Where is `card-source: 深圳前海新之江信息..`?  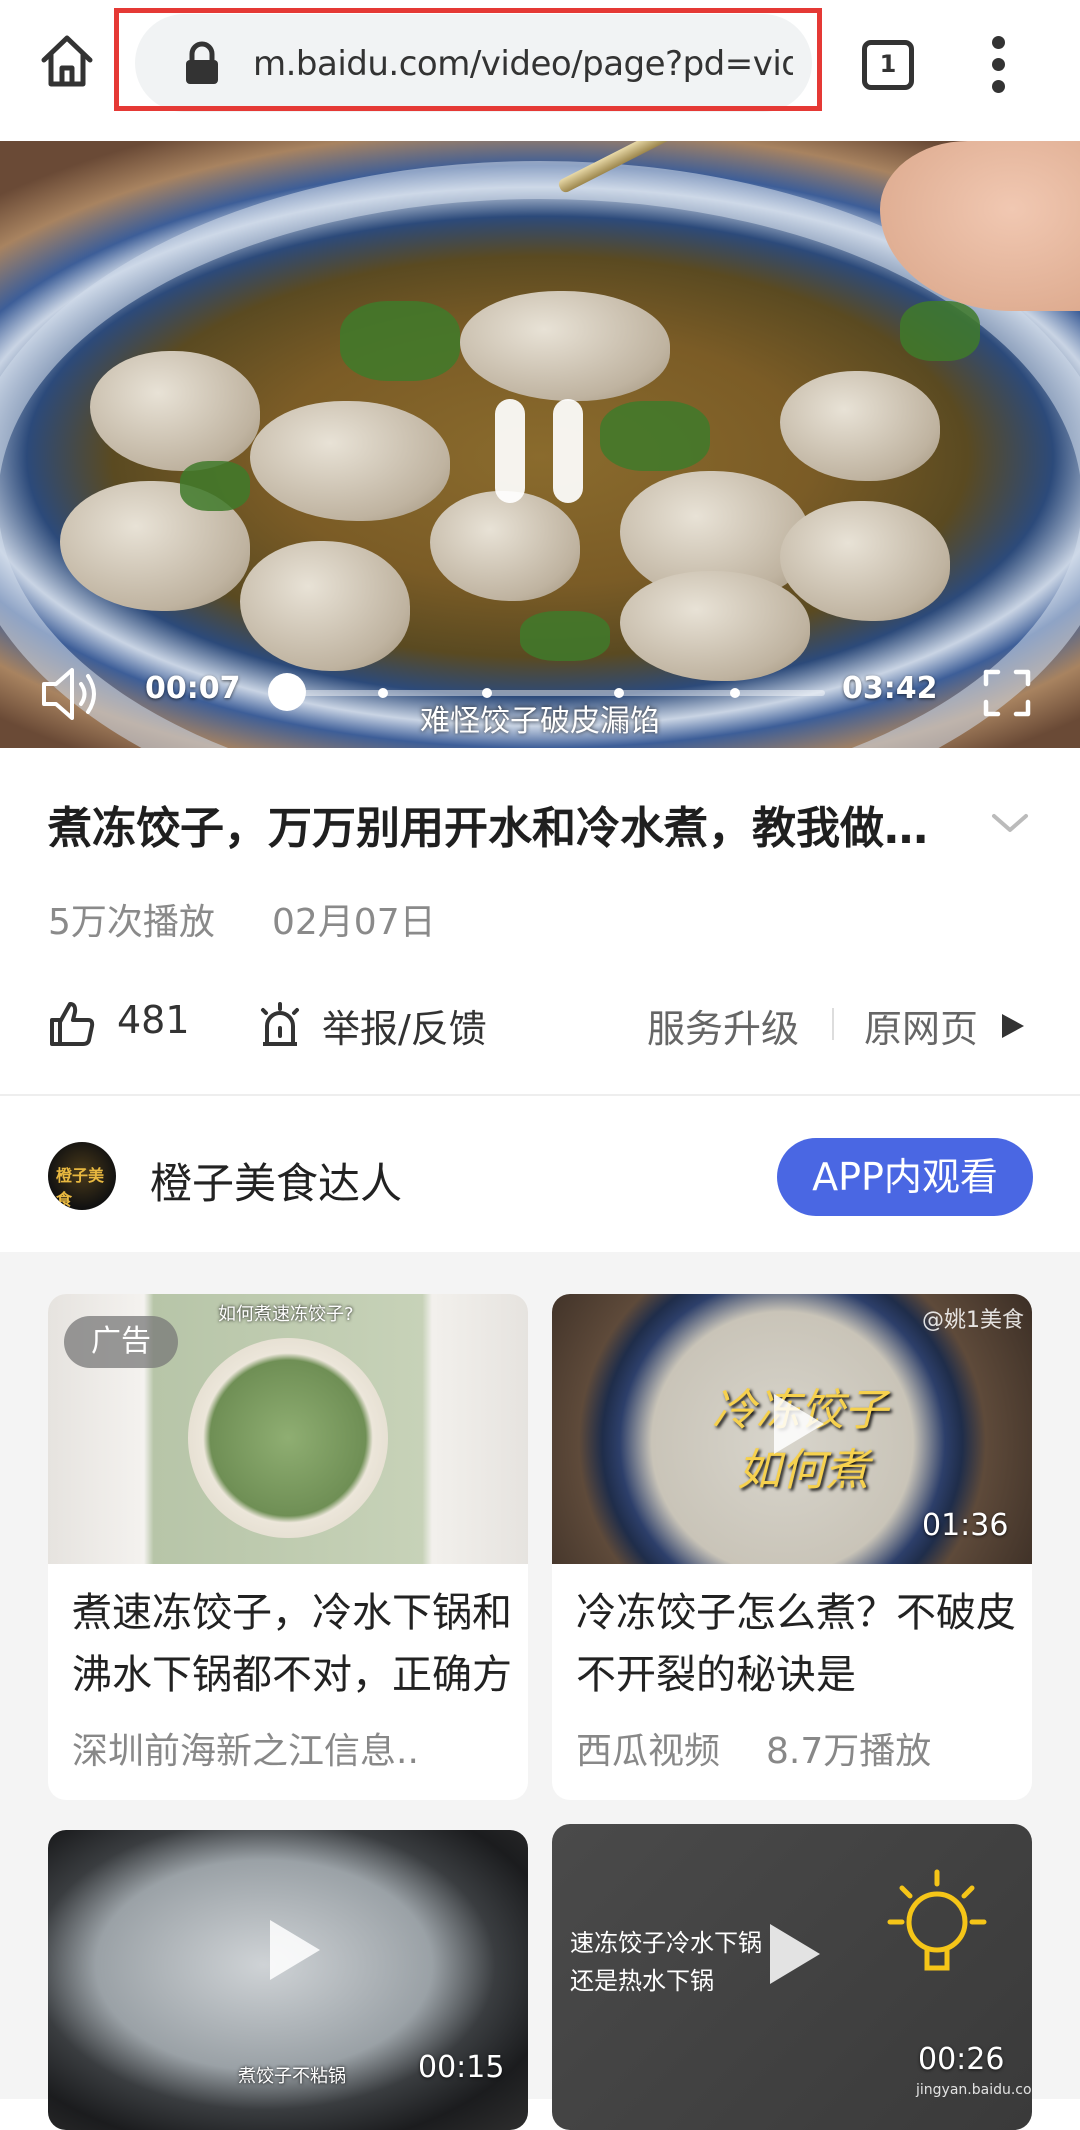
card-source: 深圳前海新之江信息.. is located at coordinates (245, 1751).